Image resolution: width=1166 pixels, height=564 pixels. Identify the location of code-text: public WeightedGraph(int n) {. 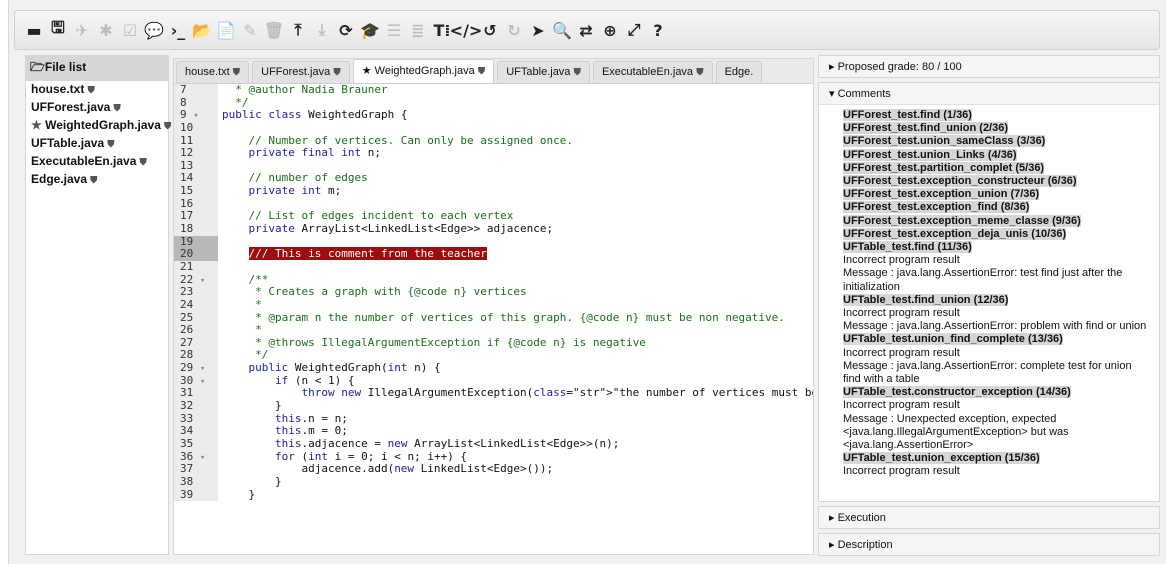
(344, 368).